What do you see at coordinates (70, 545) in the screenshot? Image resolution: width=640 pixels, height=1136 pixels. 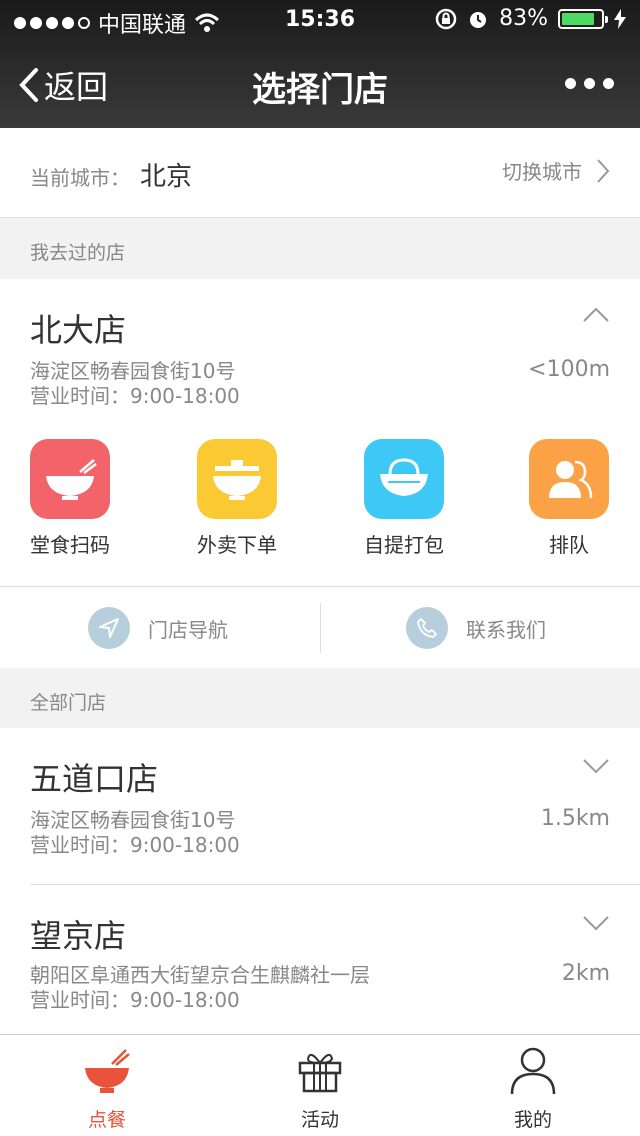 I see `feature-label: 堂食扫码` at bounding box center [70, 545].